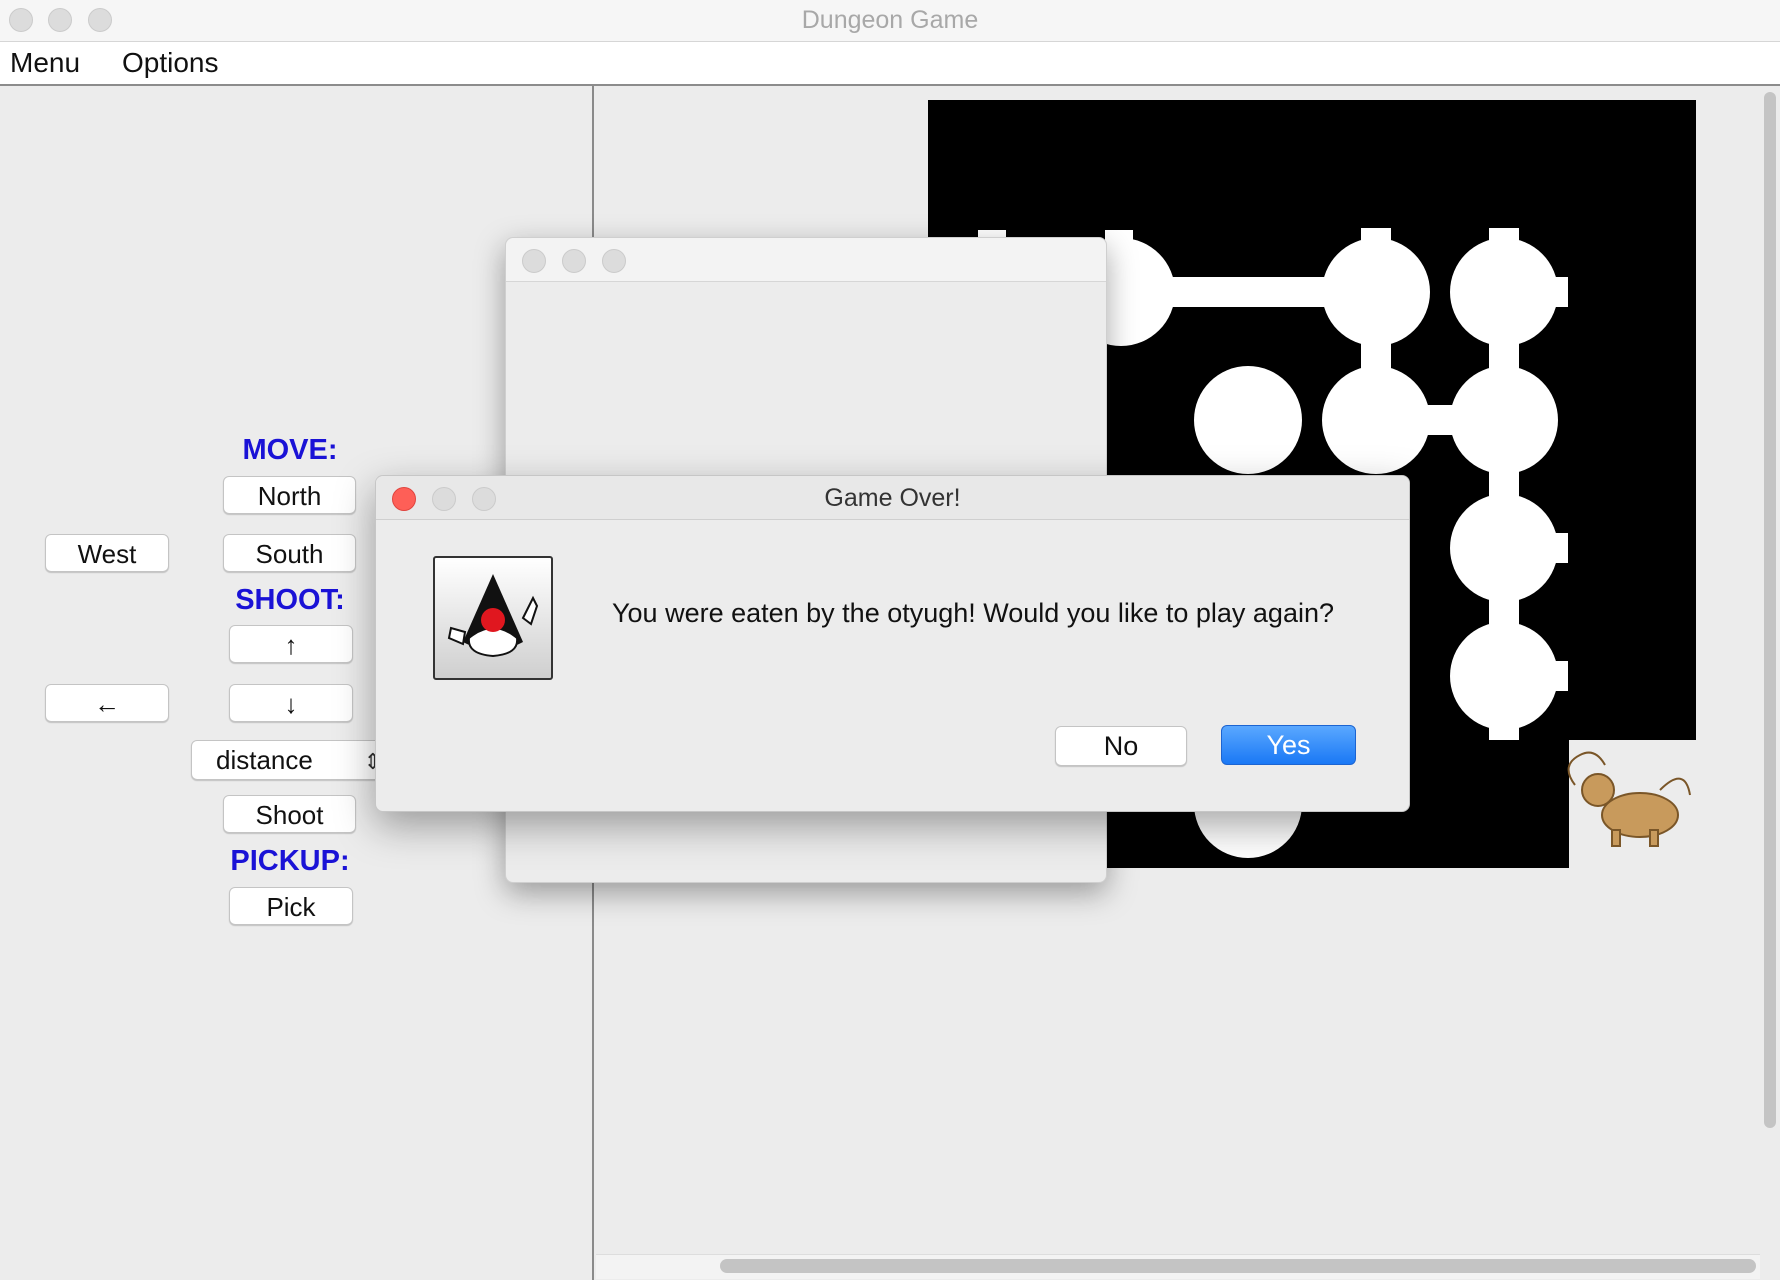 The image size is (1780, 1280). I want to click on dialog-titlebar: Game Over!, so click(892, 498).